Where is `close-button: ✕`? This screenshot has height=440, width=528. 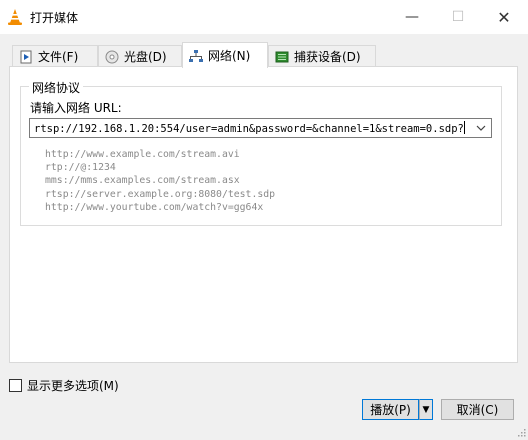
close-button: ✕ is located at coordinates (504, 17).